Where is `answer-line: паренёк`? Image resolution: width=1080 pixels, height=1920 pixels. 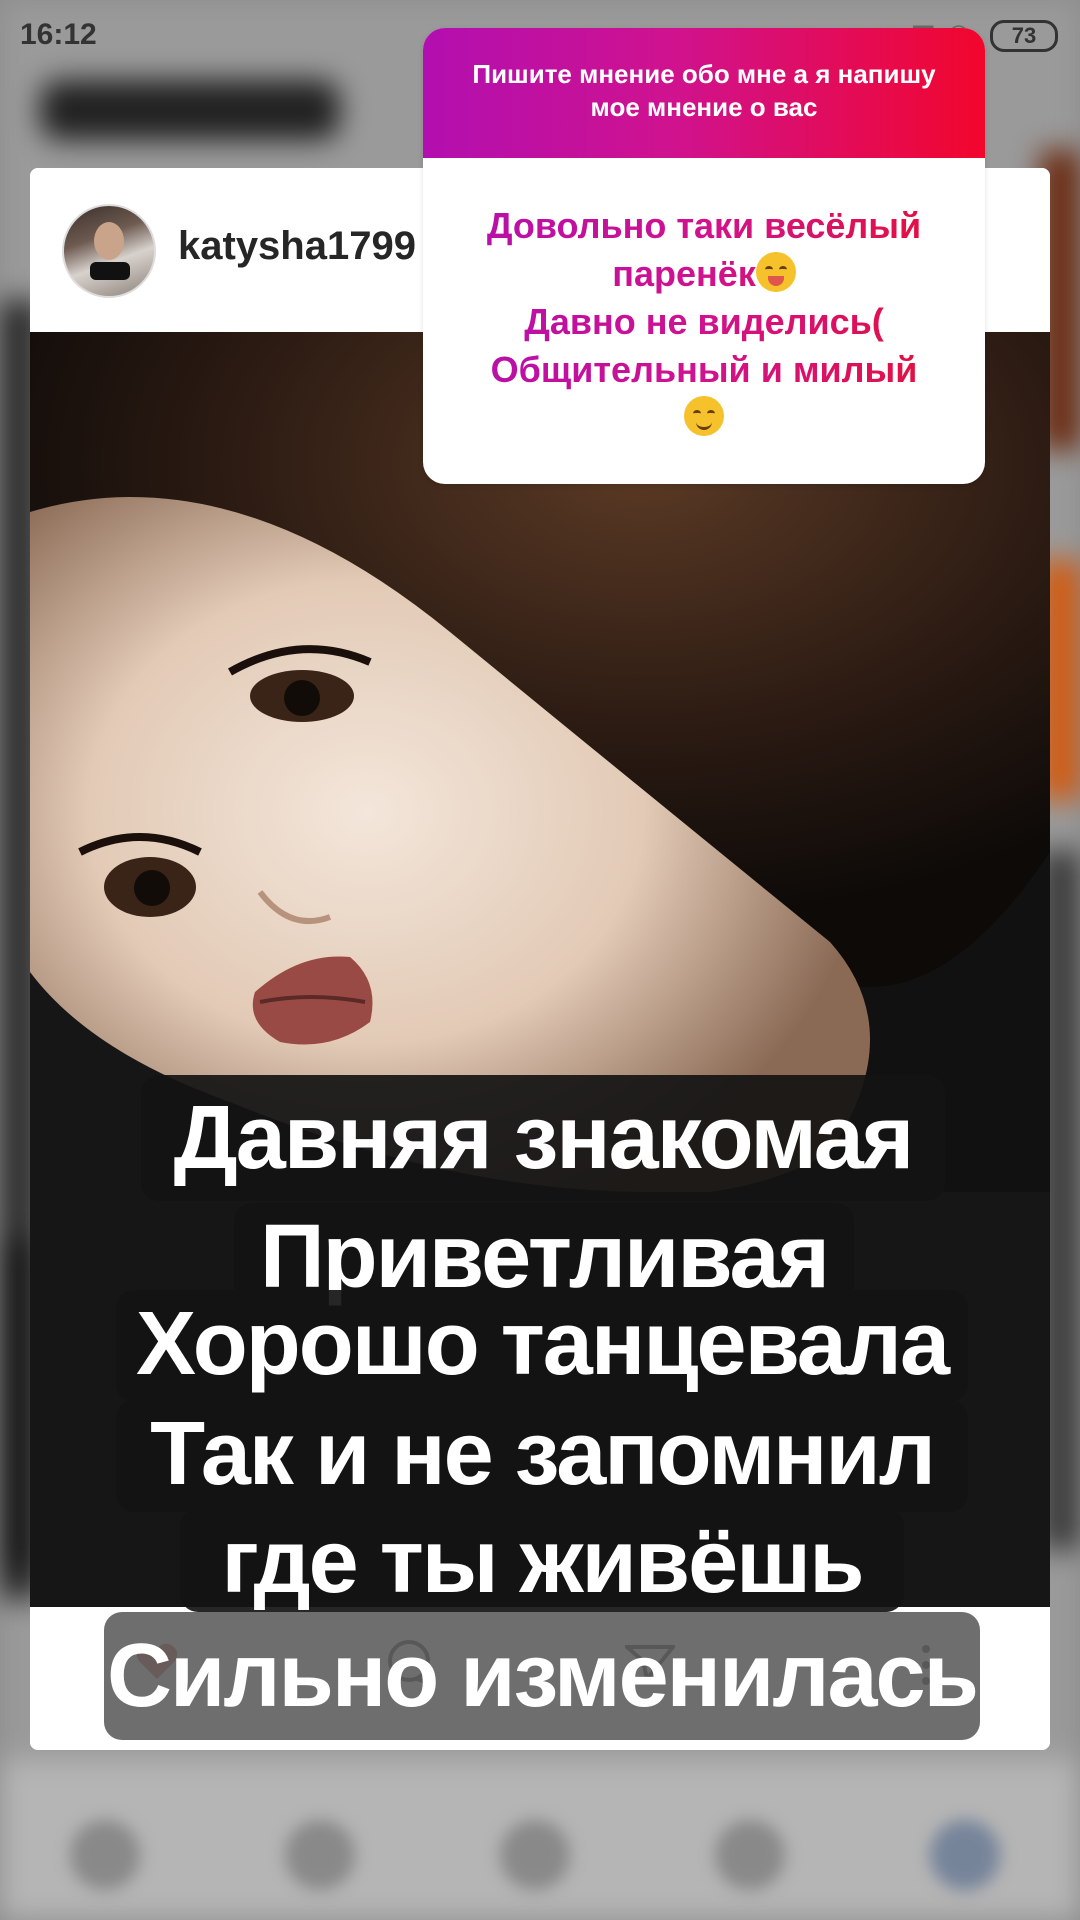
answer-line: паренёк is located at coordinates (684, 273).